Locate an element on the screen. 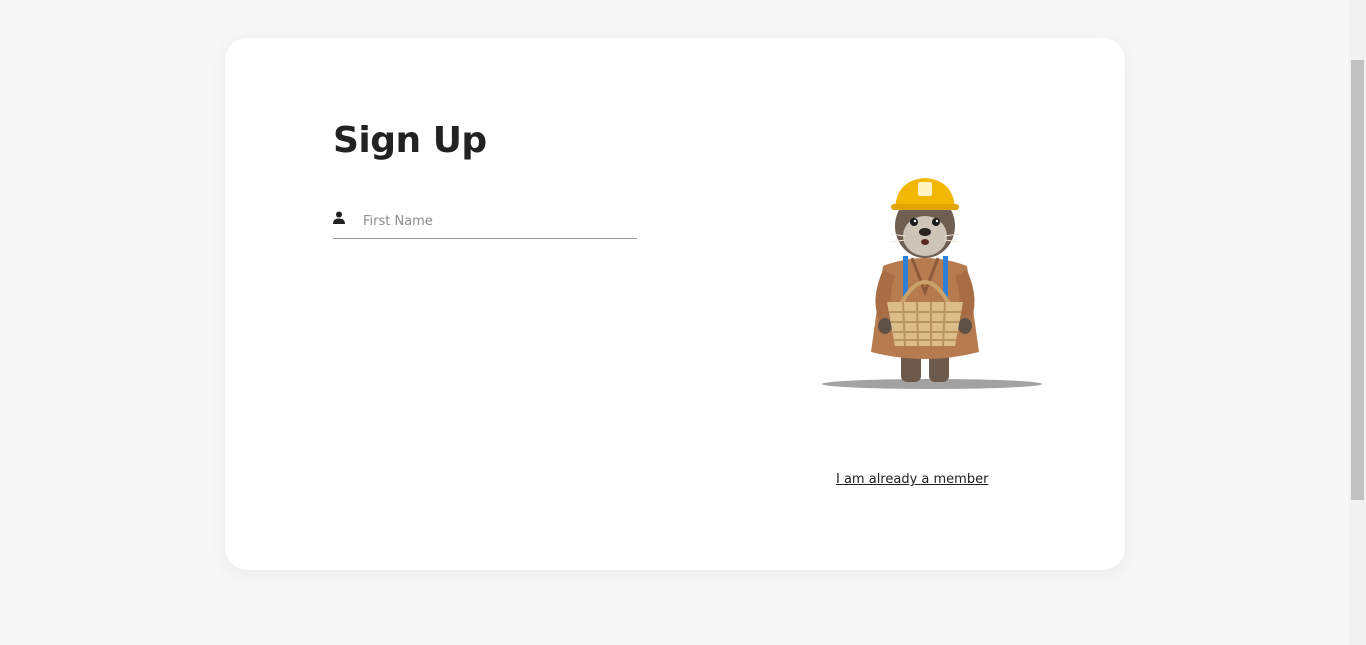 The height and width of the screenshot is (645, 1366). person-icon is located at coordinates (339, 217).